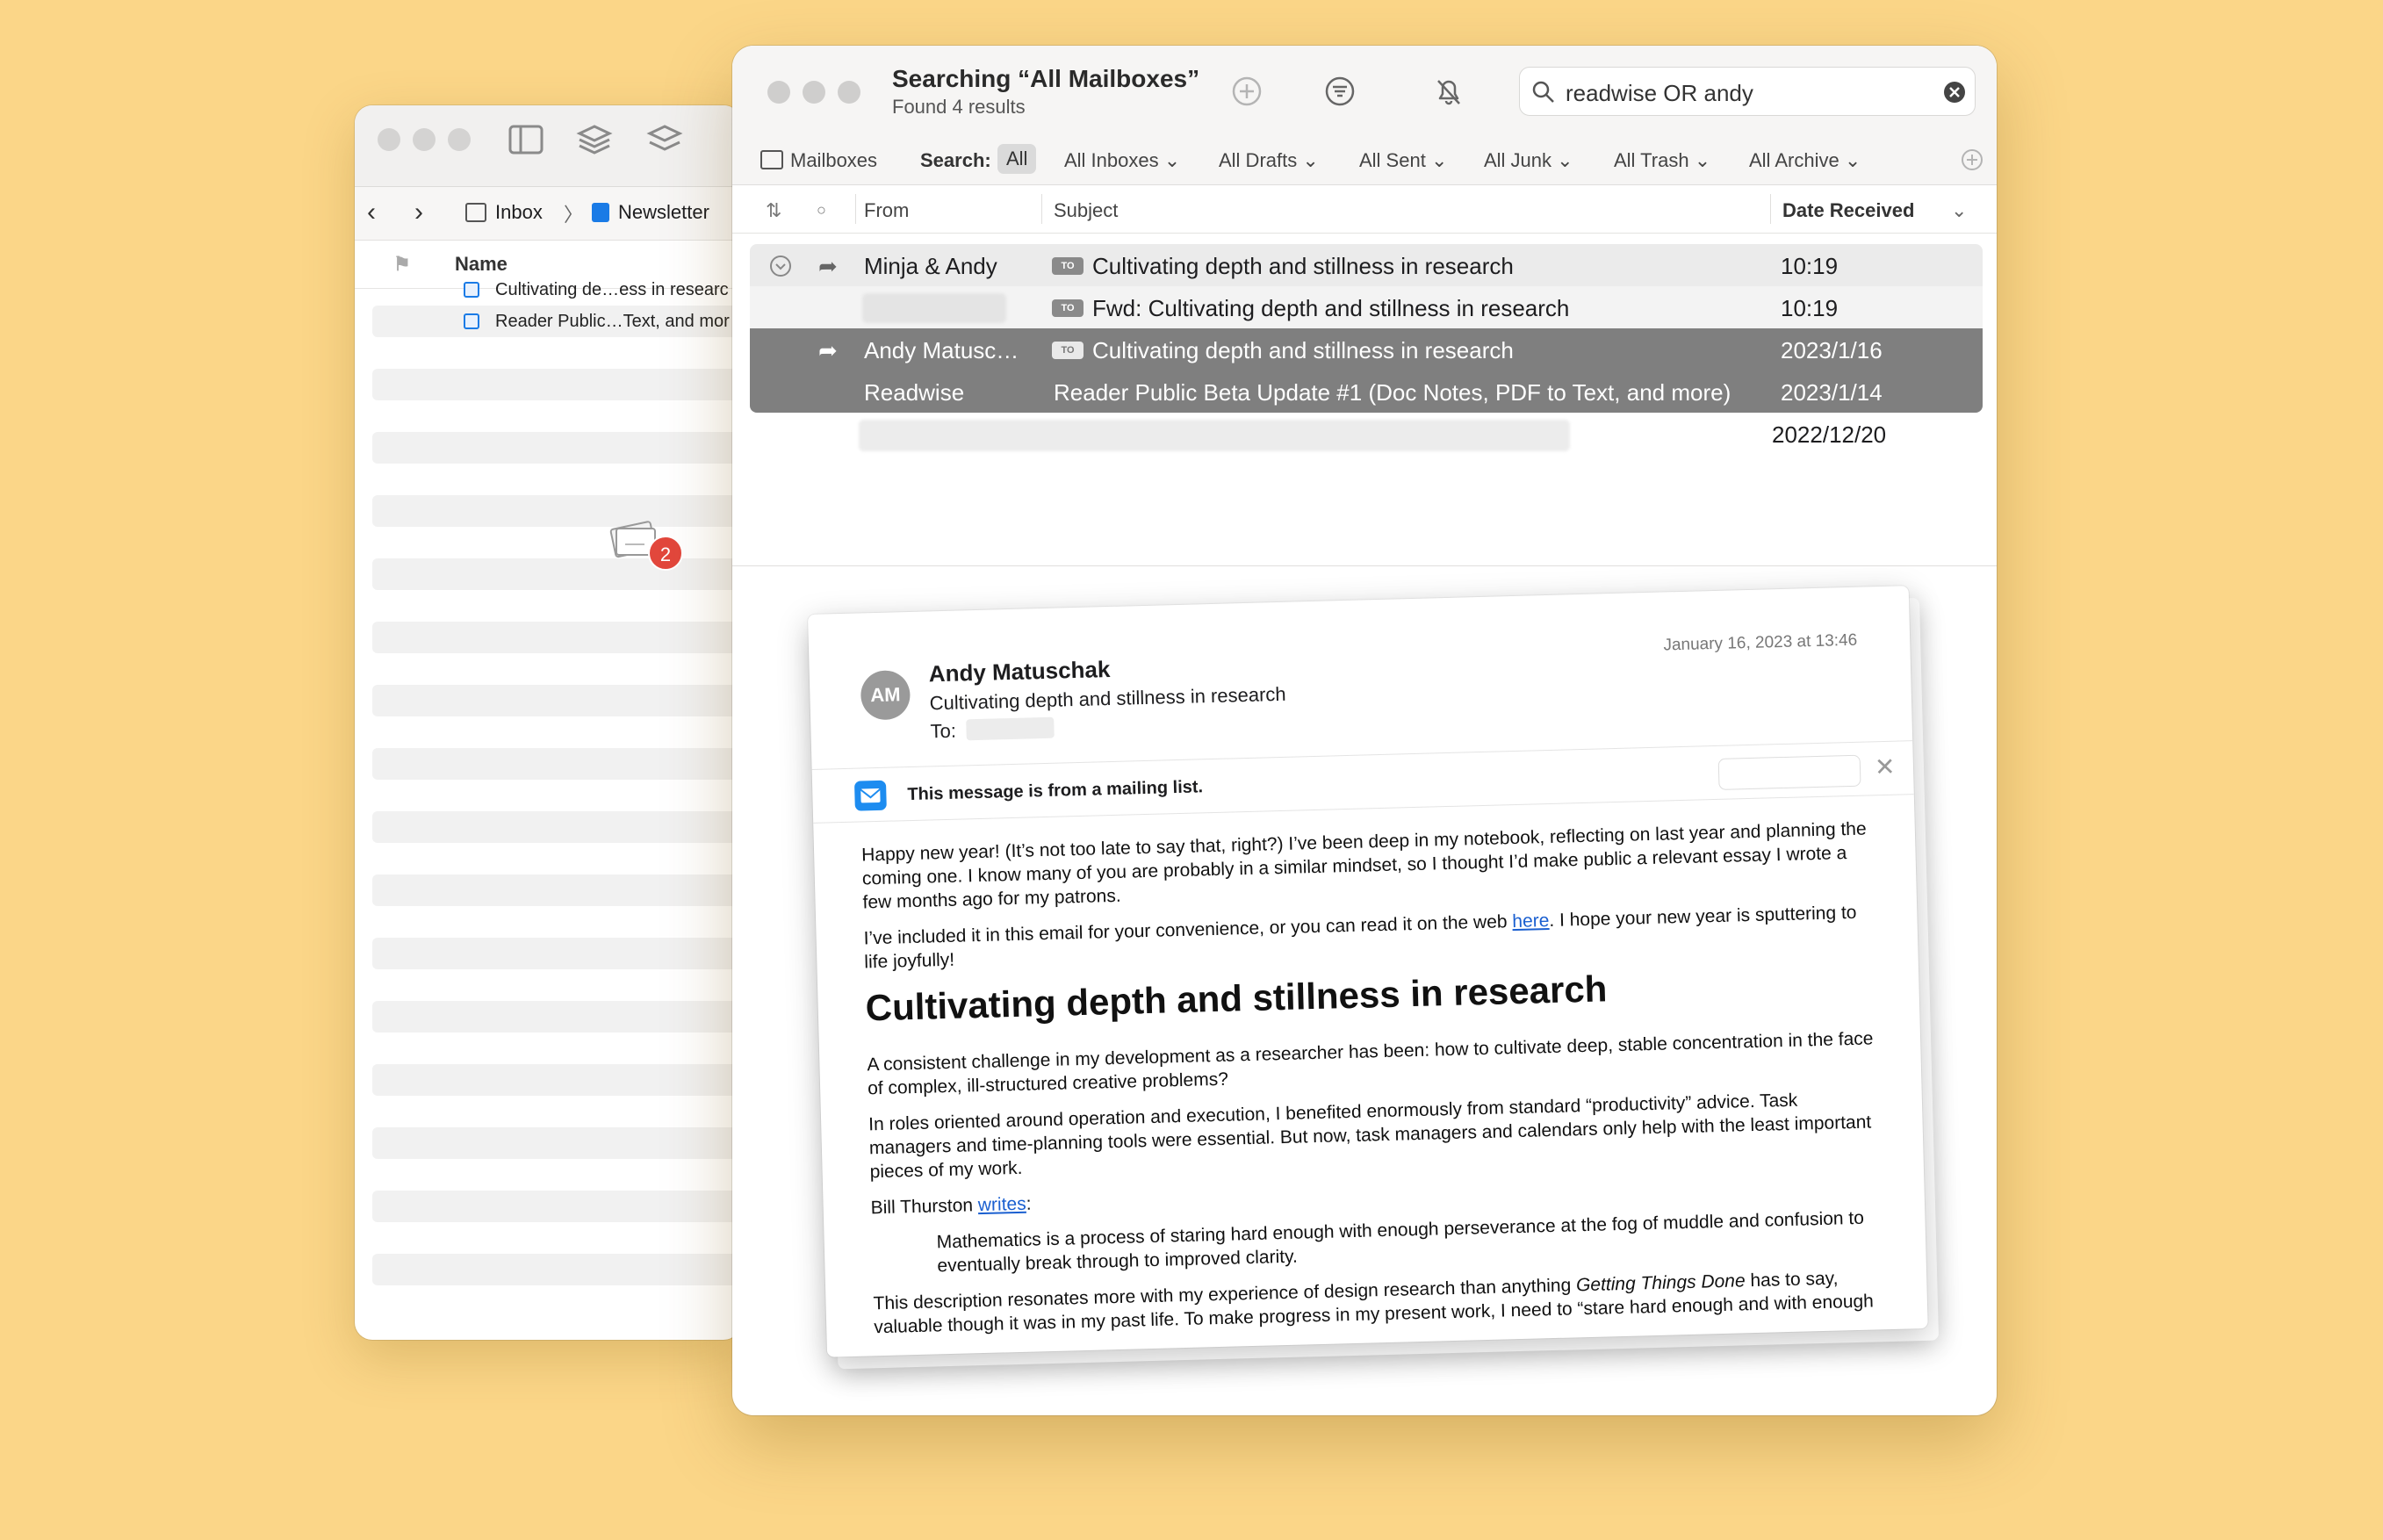 This screenshot has height=1540, width=2383. I want to click on paragraph-text: Bill Thurston, so click(924, 1207).